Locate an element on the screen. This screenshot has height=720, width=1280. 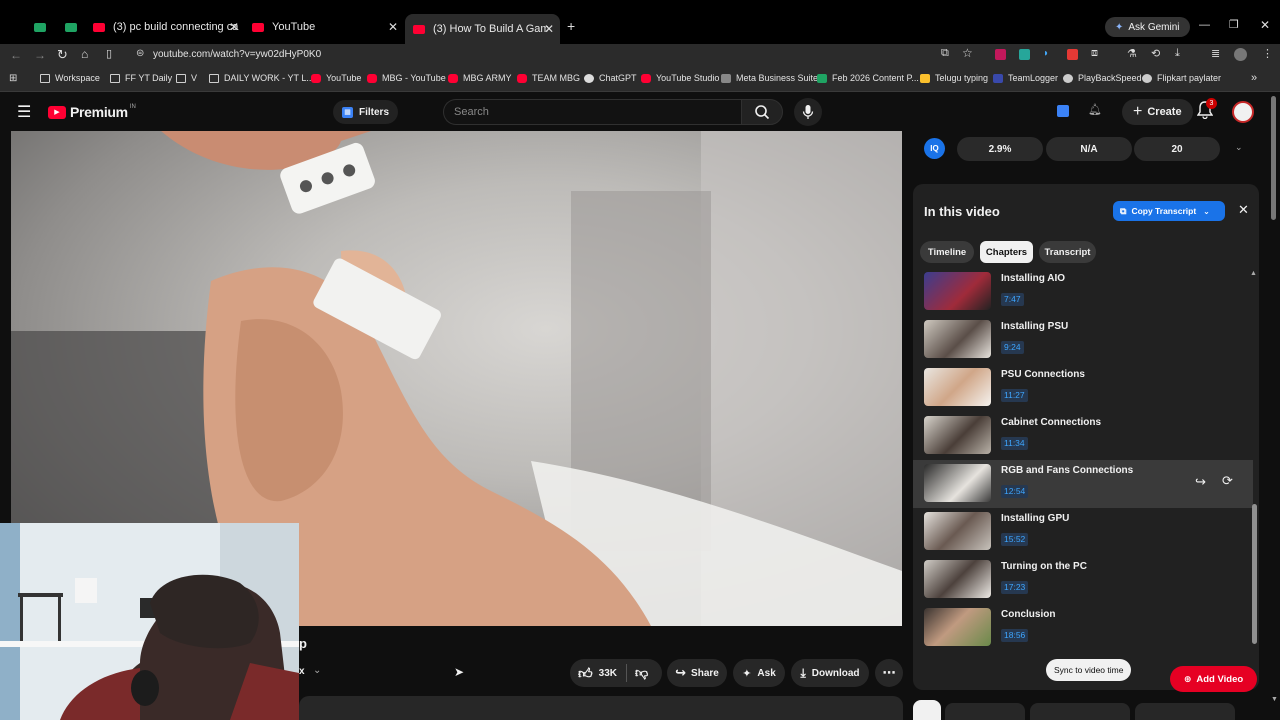
chapter-timestamp: 17:23 is located at coordinates (1015, 587).